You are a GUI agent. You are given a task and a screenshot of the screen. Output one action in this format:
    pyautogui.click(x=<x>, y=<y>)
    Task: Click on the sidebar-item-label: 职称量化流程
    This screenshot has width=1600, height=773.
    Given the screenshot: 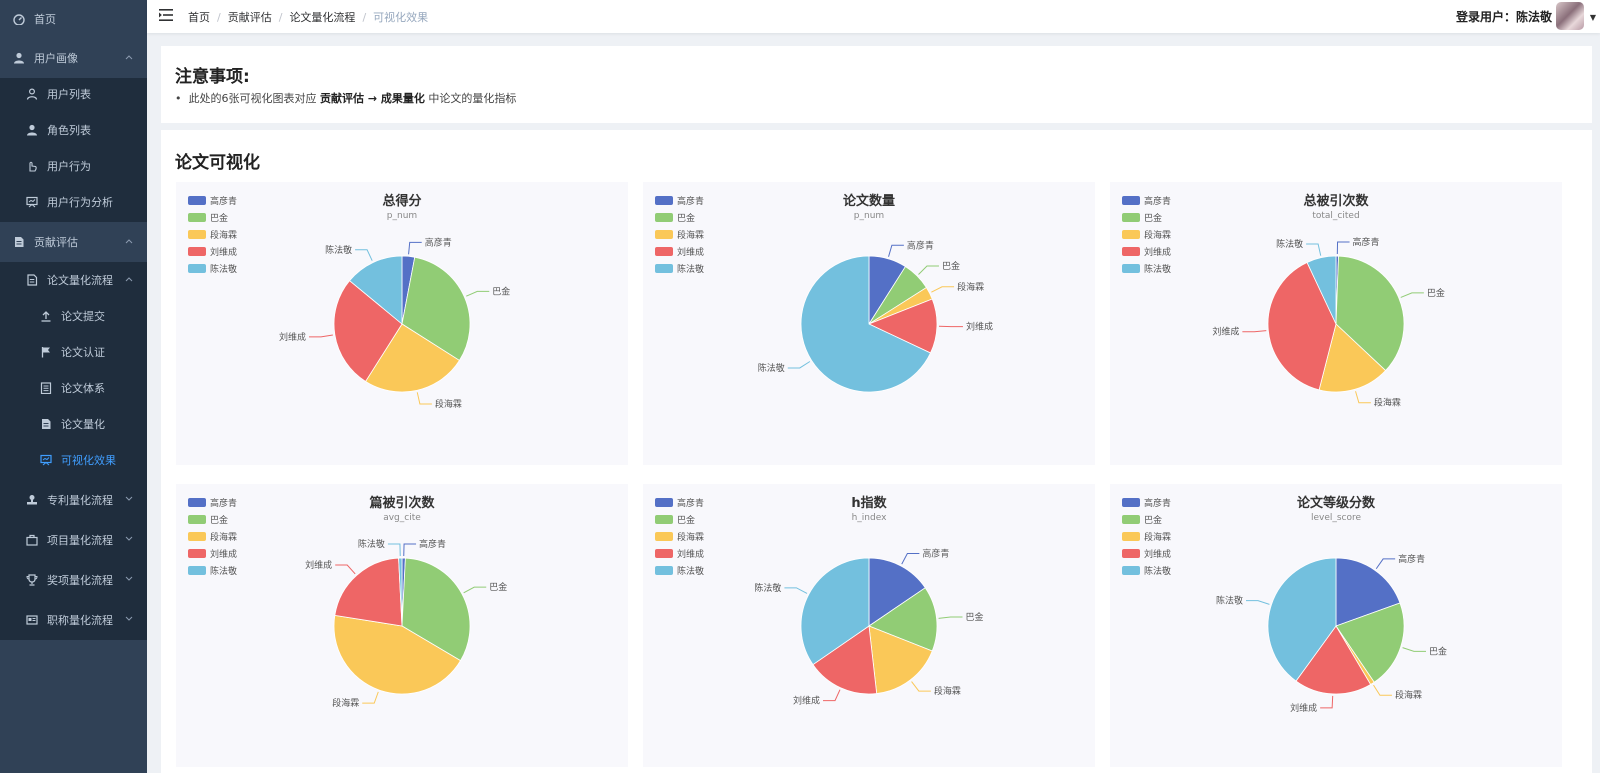 What is the action you would take?
    pyautogui.click(x=80, y=620)
    